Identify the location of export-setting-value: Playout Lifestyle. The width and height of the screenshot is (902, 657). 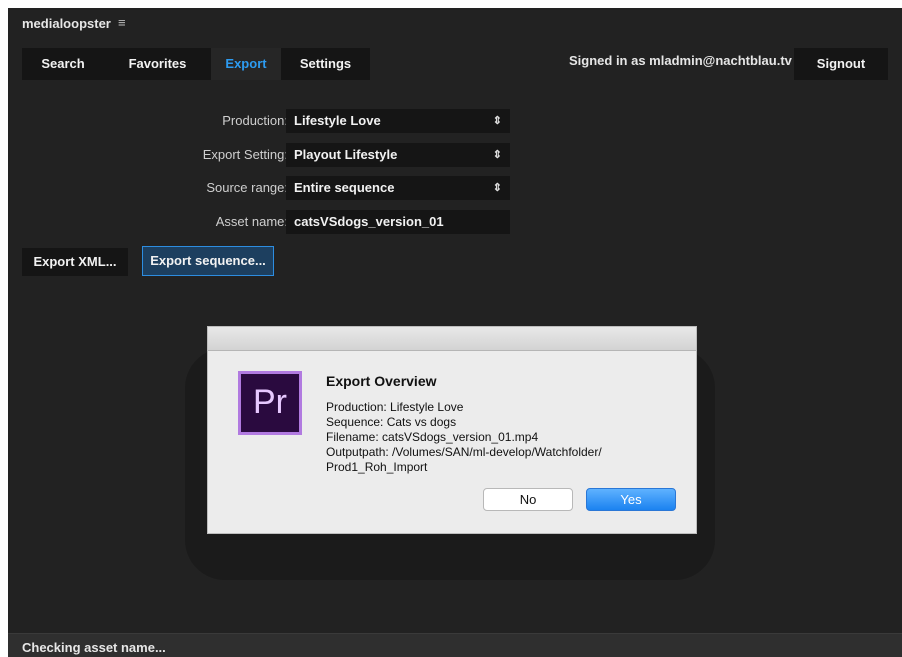
(346, 154).